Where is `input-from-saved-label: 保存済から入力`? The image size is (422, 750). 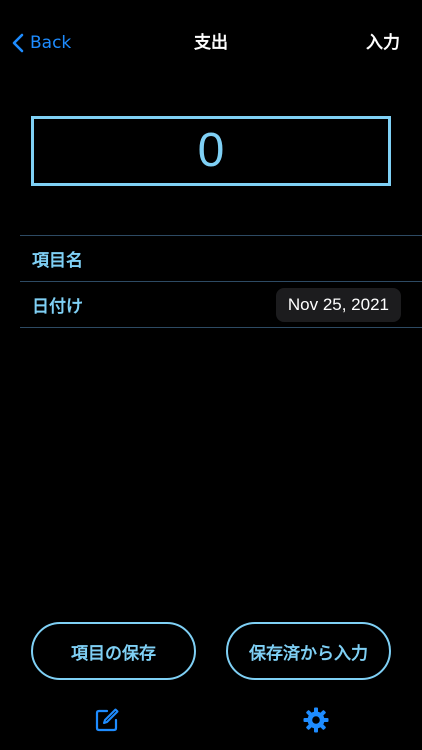 input-from-saved-label: 保存済から入力 is located at coordinates (308, 653).